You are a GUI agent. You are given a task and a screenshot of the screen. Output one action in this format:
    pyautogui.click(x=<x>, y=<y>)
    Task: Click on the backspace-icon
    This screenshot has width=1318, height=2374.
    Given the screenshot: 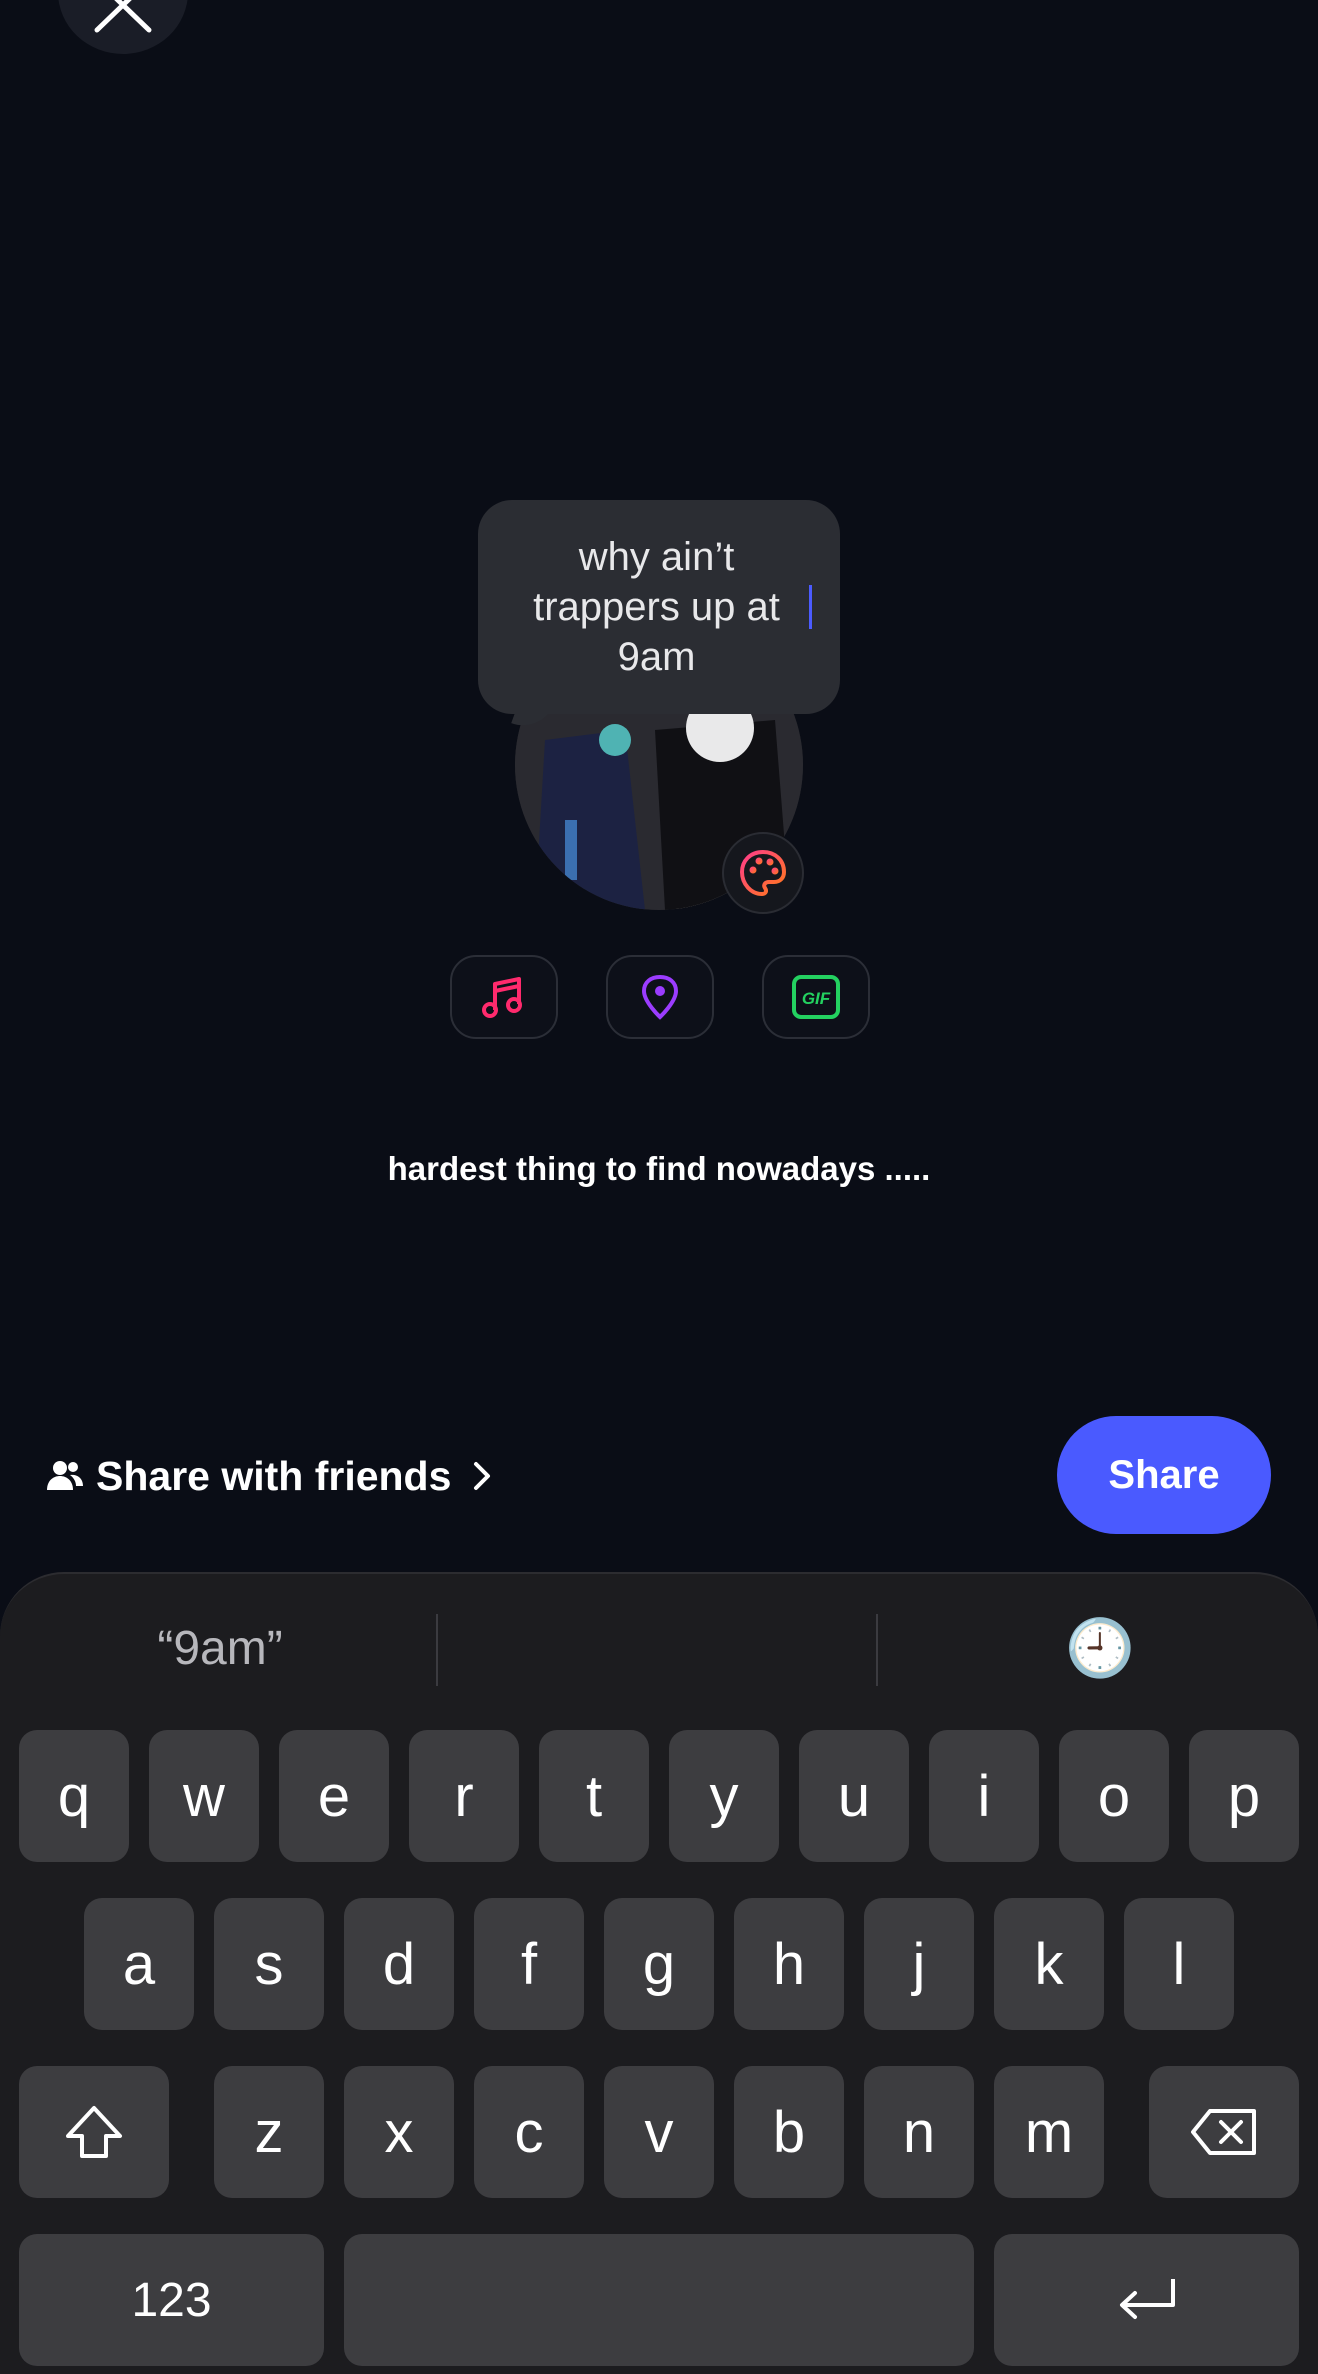 What is the action you would take?
    pyautogui.click(x=1223, y=2132)
    